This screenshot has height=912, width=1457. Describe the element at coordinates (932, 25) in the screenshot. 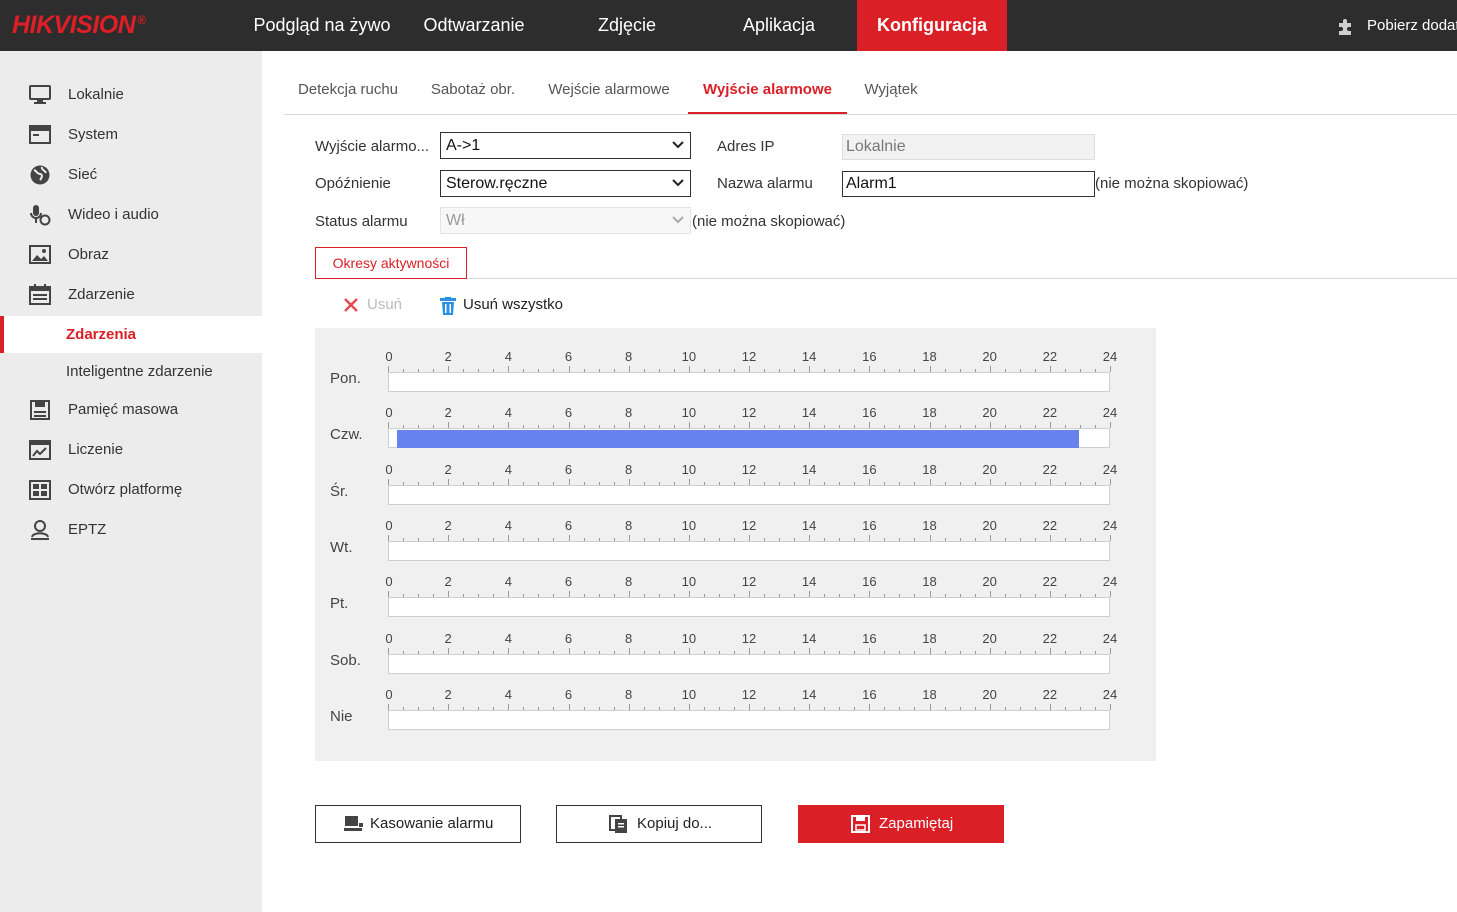

I see `nav-configuration: Konfiguracja` at that location.